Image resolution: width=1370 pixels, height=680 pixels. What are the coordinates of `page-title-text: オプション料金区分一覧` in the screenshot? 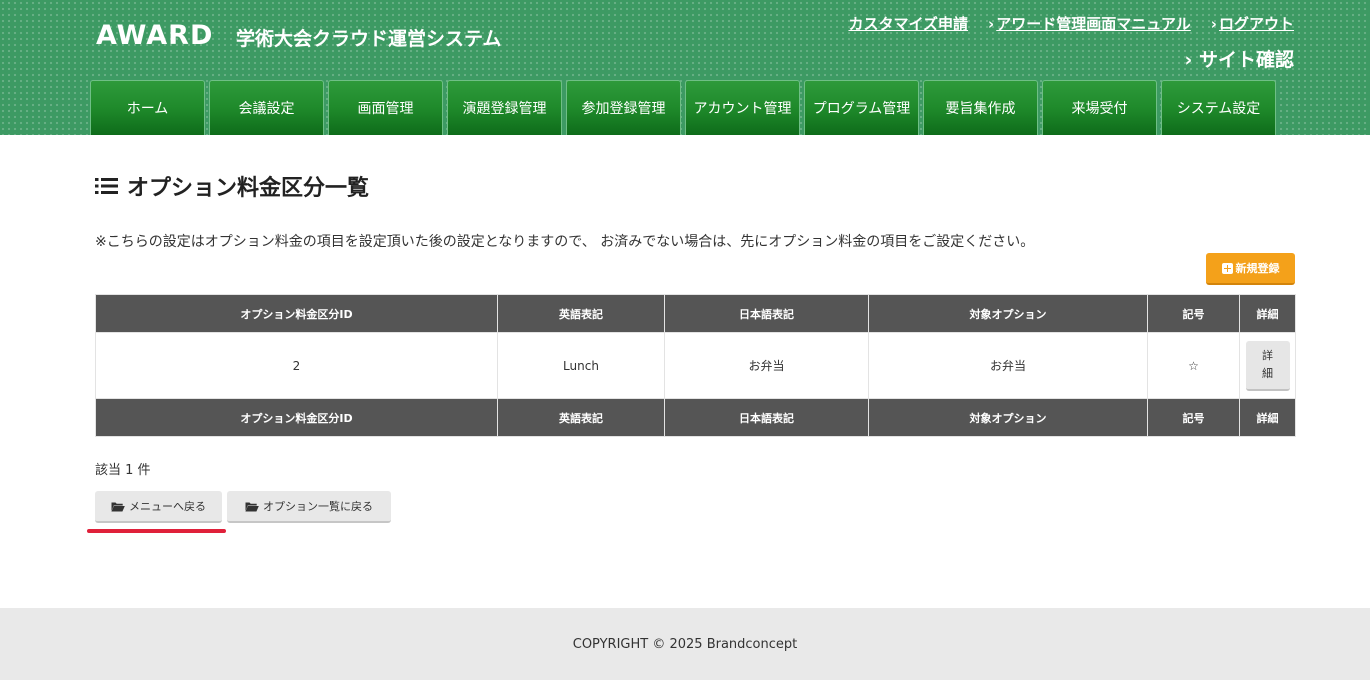 It's located at (248, 188).